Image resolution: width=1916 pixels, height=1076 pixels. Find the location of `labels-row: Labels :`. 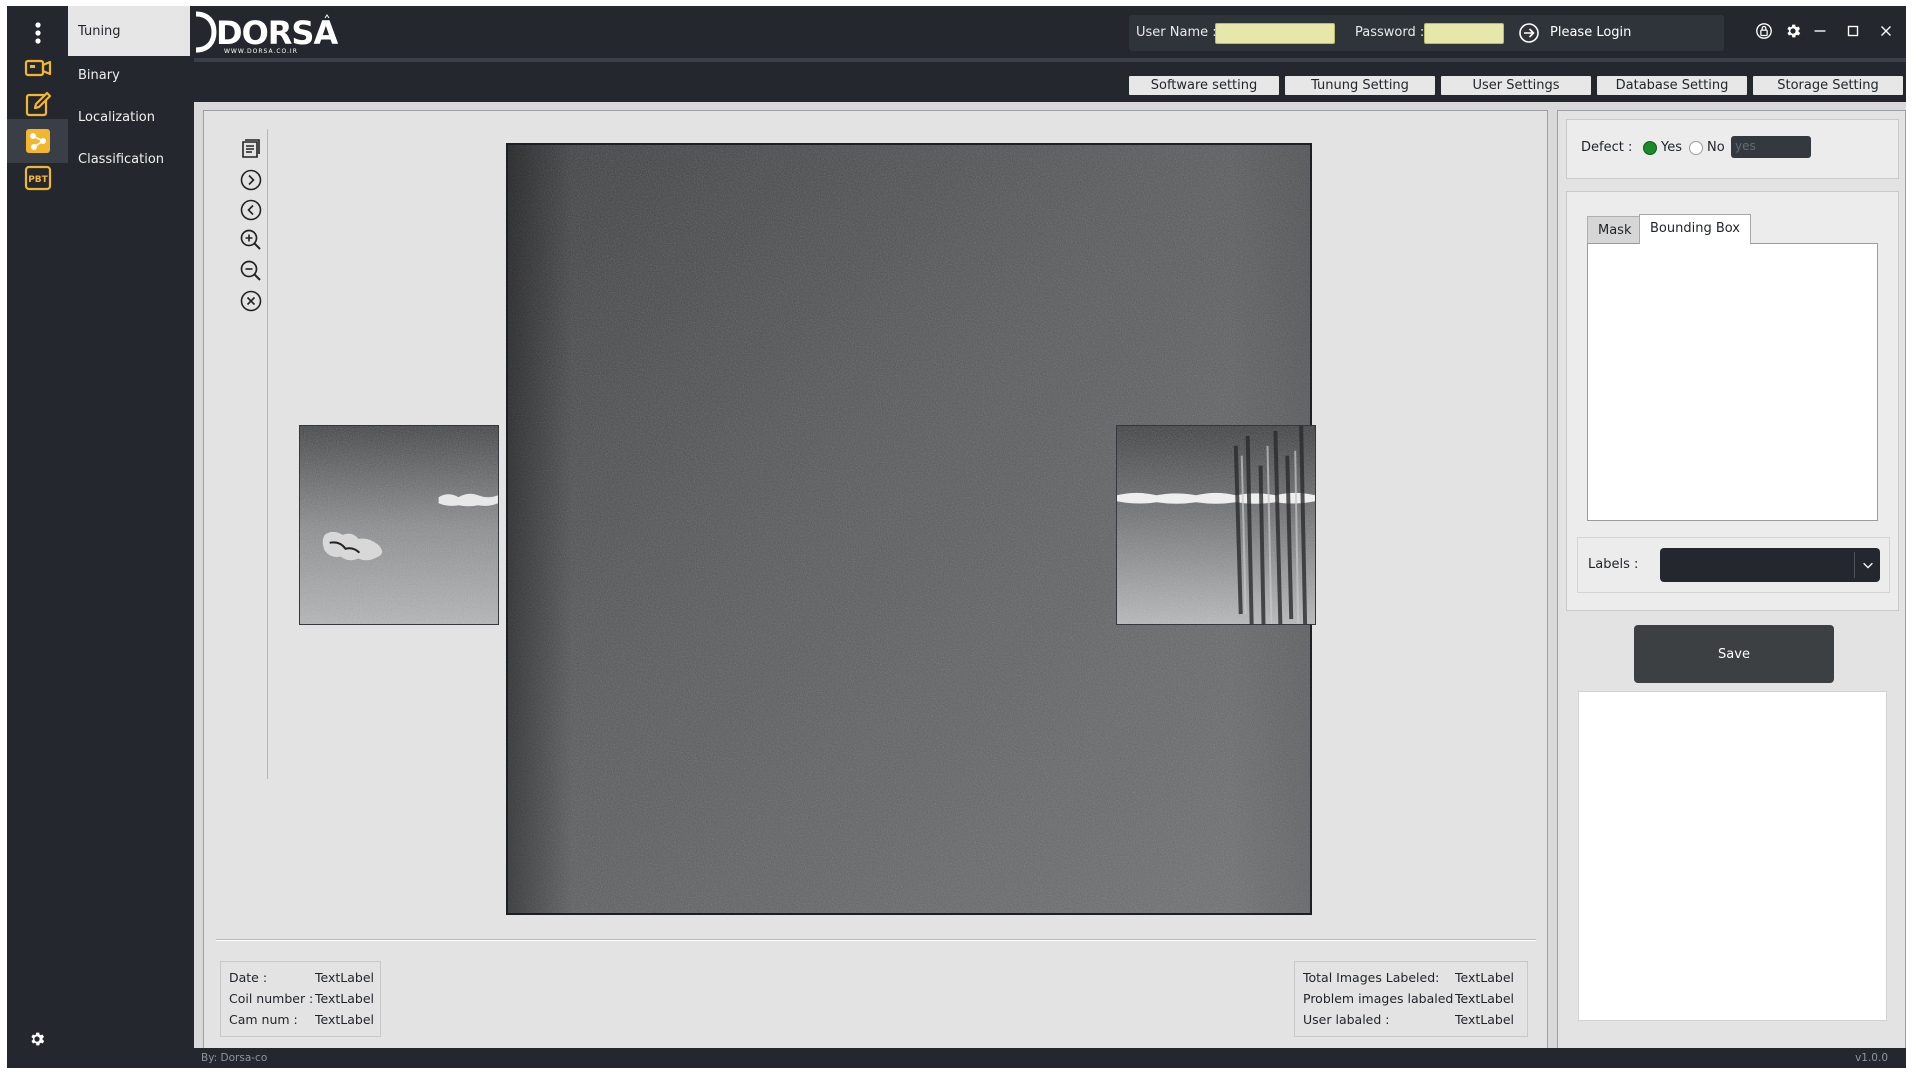

labels-row: Labels : is located at coordinates (1733, 565).